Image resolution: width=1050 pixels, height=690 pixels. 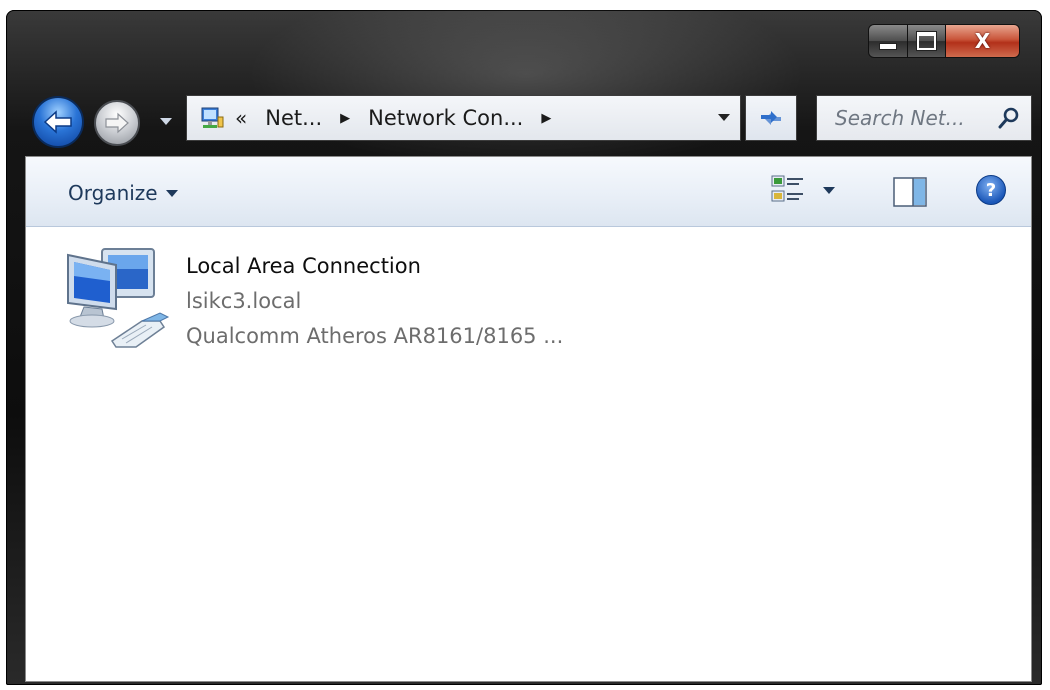 What do you see at coordinates (113, 193) in the screenshot?
I see `organize-label: Organize` at bounding box center [113, 193].